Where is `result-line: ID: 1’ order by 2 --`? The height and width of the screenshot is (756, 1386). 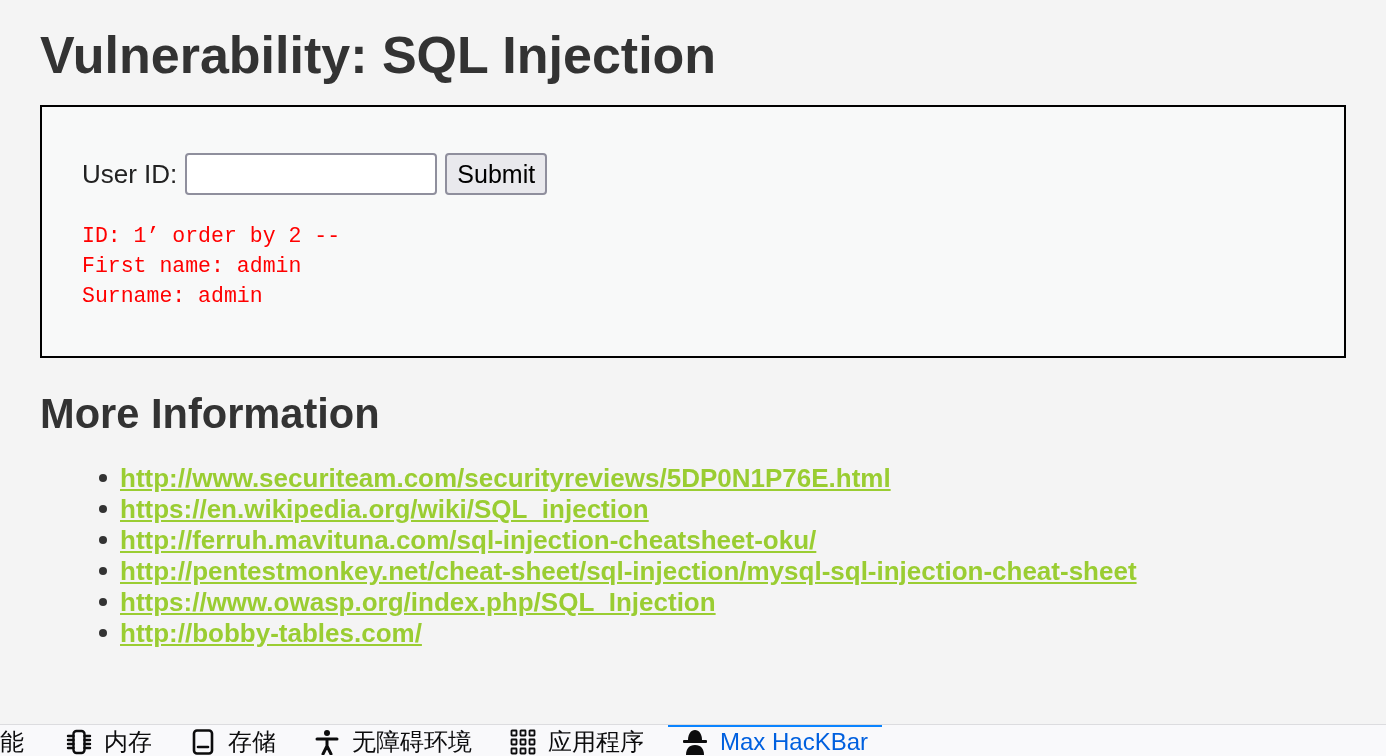
result-line: ID: 1’ order by 2 -- is located at coordinates (212, 236).